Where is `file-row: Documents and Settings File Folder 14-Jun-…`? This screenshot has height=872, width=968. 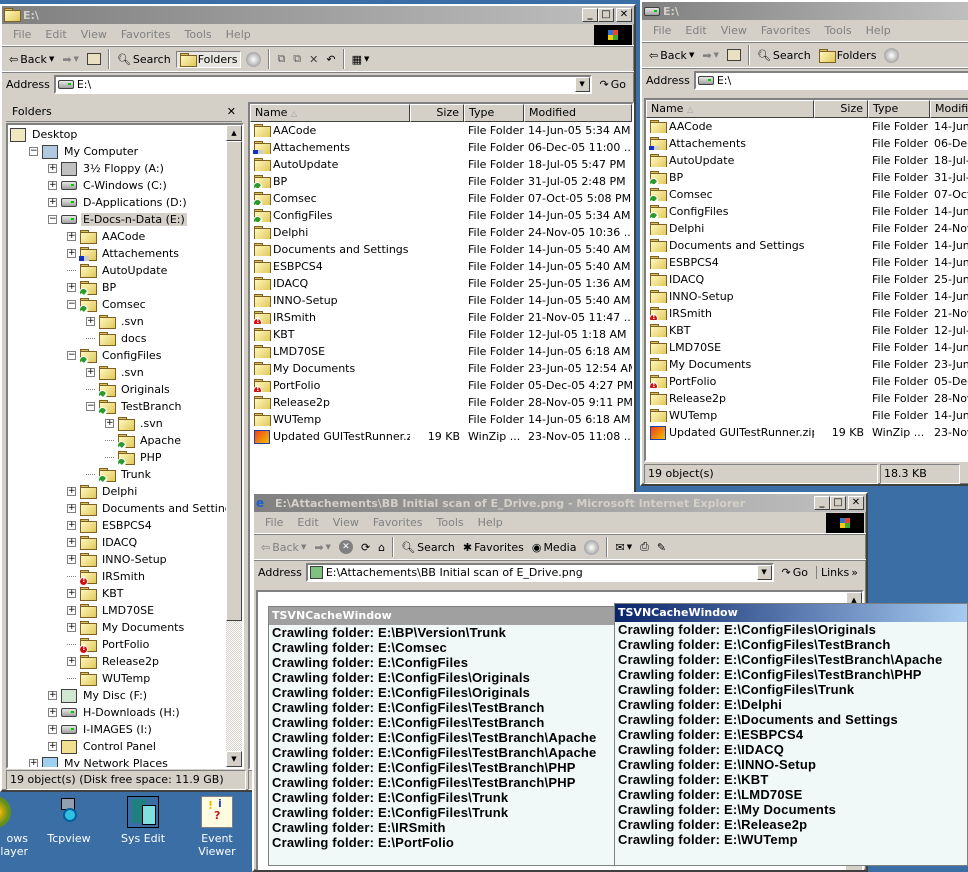
file-row: Documents and Settings File Folder 14-Jun-… is located at coordinates (807, 245).